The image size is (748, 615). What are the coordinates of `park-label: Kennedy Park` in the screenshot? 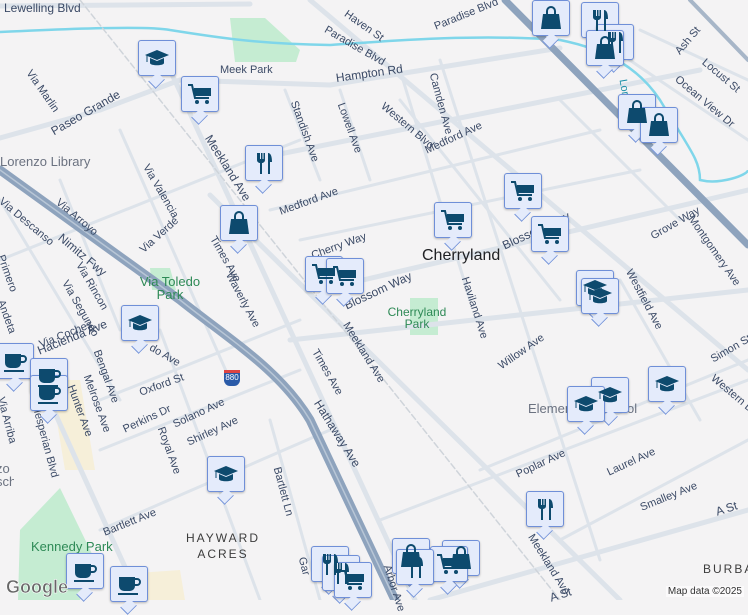 It's located at (72, 546).